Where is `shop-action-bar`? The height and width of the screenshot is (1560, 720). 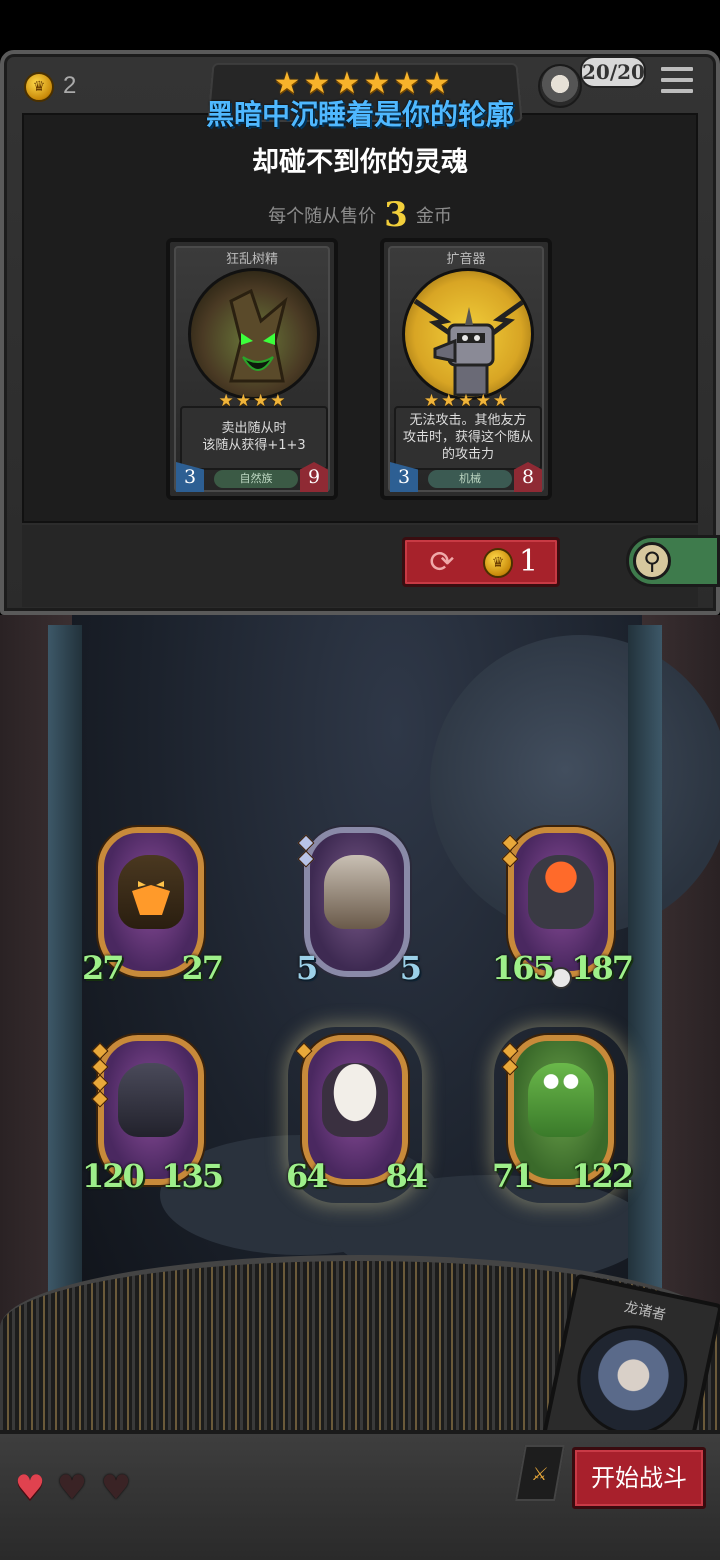
shop-action-bar is located at coordinates (360, 566).